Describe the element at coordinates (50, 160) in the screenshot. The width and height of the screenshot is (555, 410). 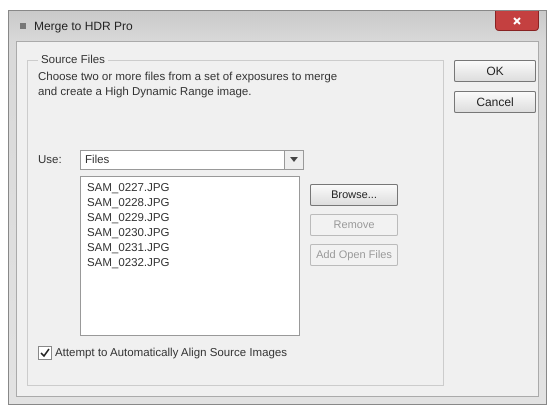
I see `use-label: Use:` at that location.